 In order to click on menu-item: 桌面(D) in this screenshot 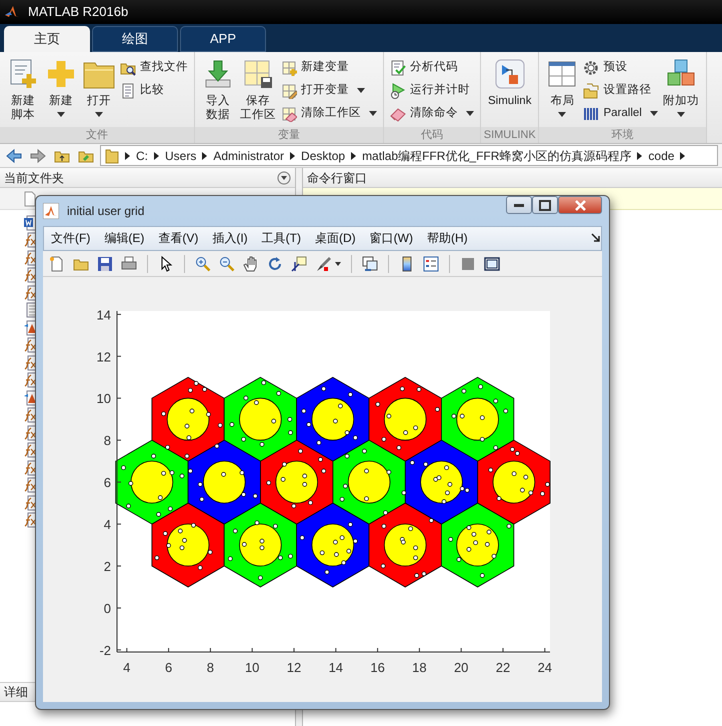, I will do `click(335, 238)`.